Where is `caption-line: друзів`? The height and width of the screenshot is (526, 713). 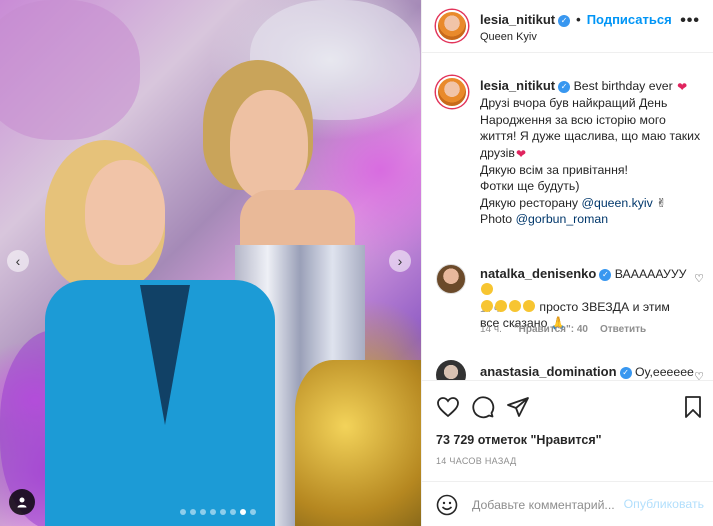 caption-line: друзів is located at coordinates (497, 152).